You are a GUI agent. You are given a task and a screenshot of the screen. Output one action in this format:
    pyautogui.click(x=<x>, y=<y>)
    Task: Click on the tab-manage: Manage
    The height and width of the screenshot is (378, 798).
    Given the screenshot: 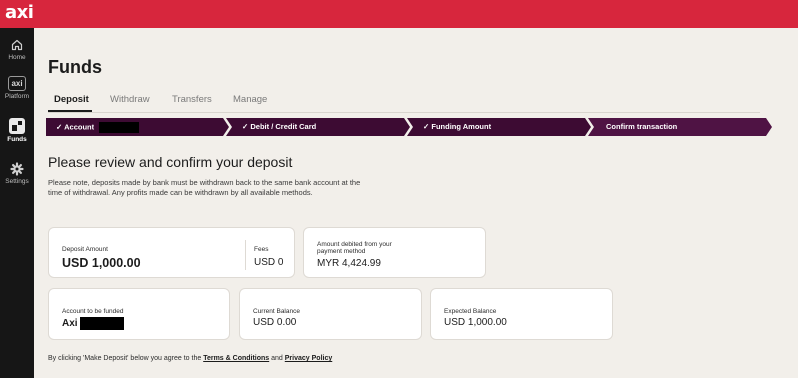 What is the action you would take?
    pyautogui.click(x=250, y=99)
    